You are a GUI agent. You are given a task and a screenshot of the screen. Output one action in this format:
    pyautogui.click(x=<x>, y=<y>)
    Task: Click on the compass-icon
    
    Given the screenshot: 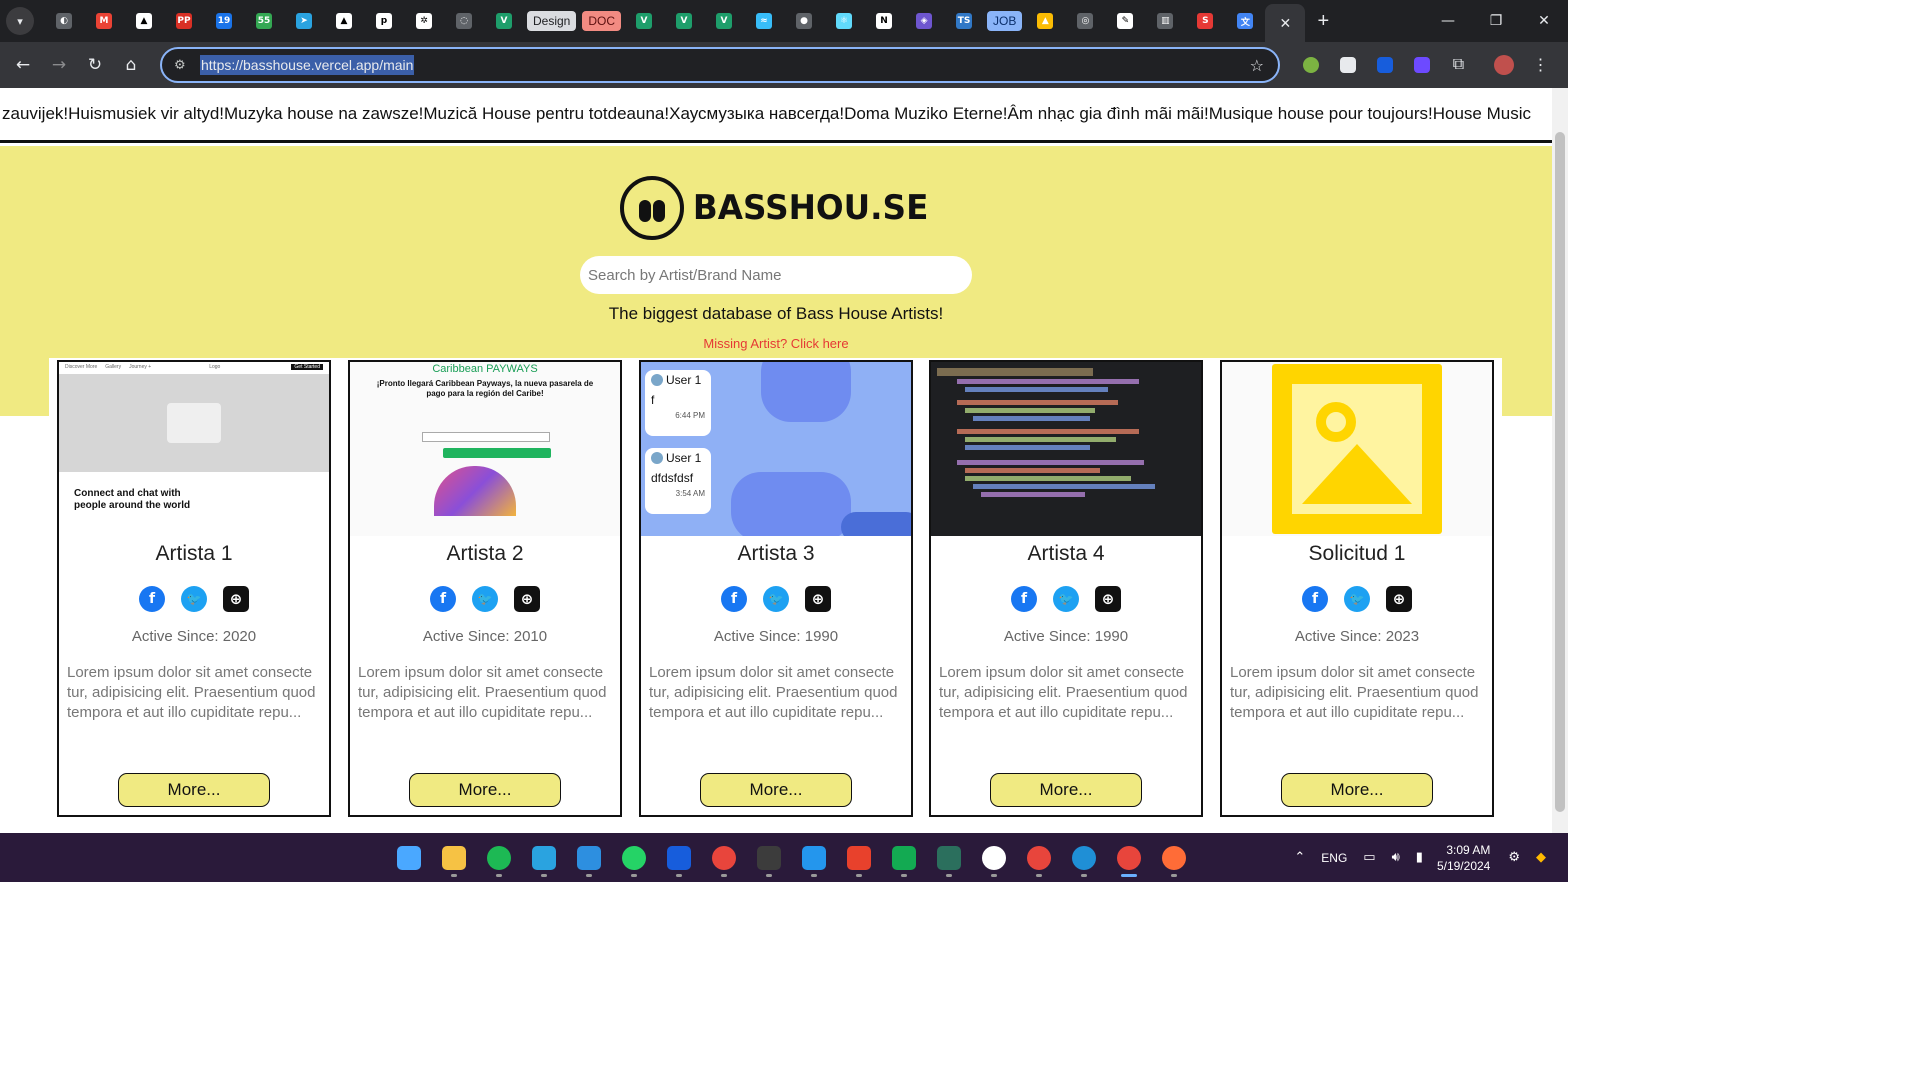 What is the action you would take?
    pyautogui.click(x=948, y=858)
    